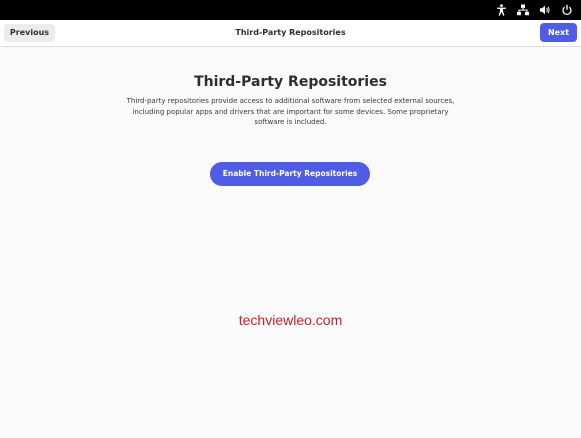 This screenshot has width=581, height=438. I want to click on volume-icon, so click(545, 10).